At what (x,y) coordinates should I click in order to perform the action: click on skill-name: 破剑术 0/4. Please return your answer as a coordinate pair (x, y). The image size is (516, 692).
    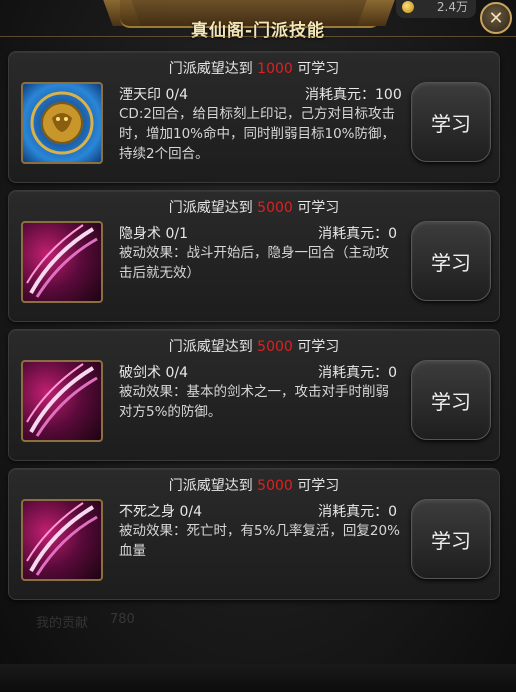
    Looking at the image, I should click on (153, 373).